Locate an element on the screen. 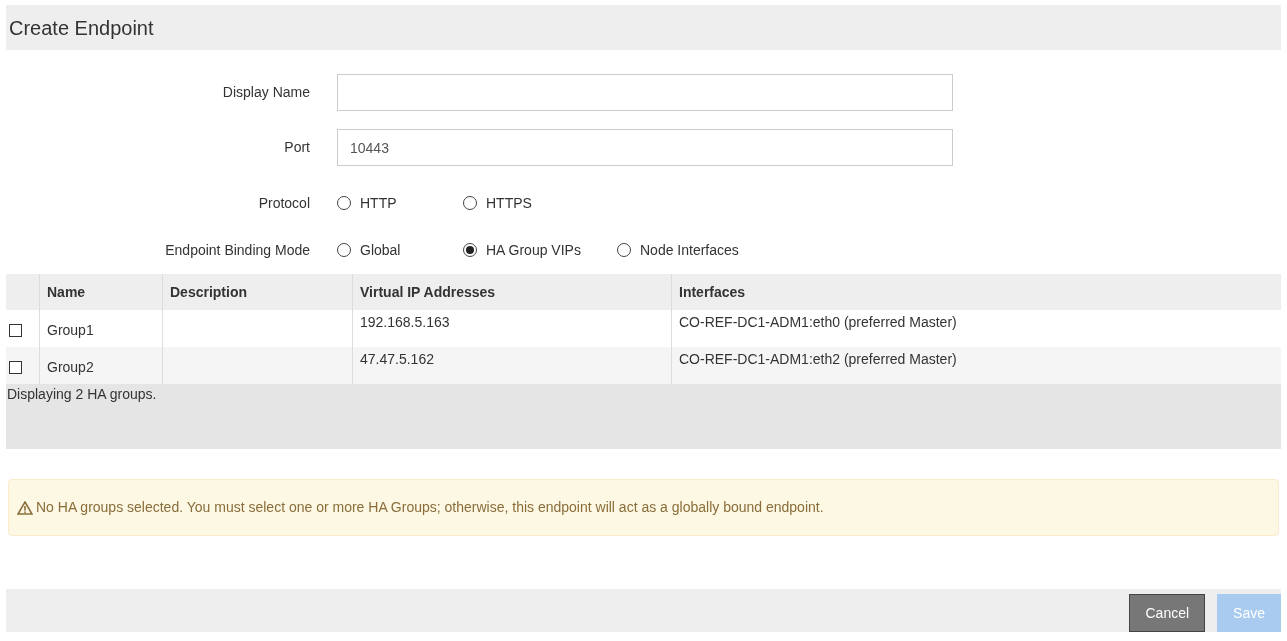 The image size is (1287, 641). radio-label: HTTPS is located at coordinates (509, 203).